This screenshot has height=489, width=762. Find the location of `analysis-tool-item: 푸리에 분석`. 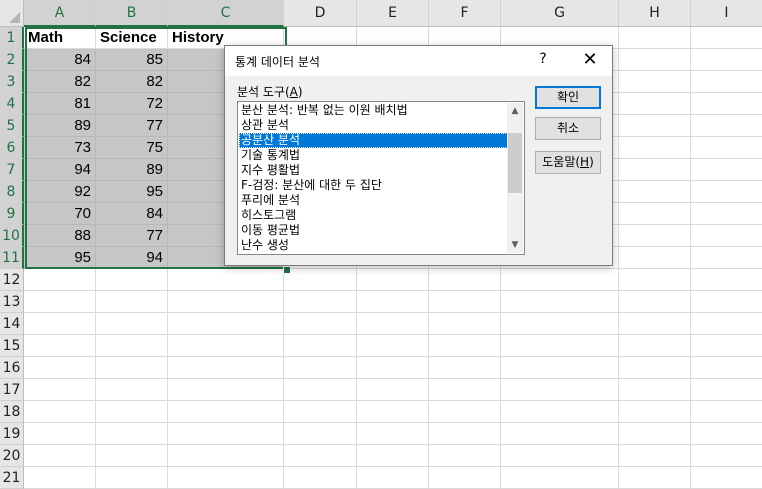

analysis-tool-item: 푸리에 분석 is located at coordinates (373, 200).